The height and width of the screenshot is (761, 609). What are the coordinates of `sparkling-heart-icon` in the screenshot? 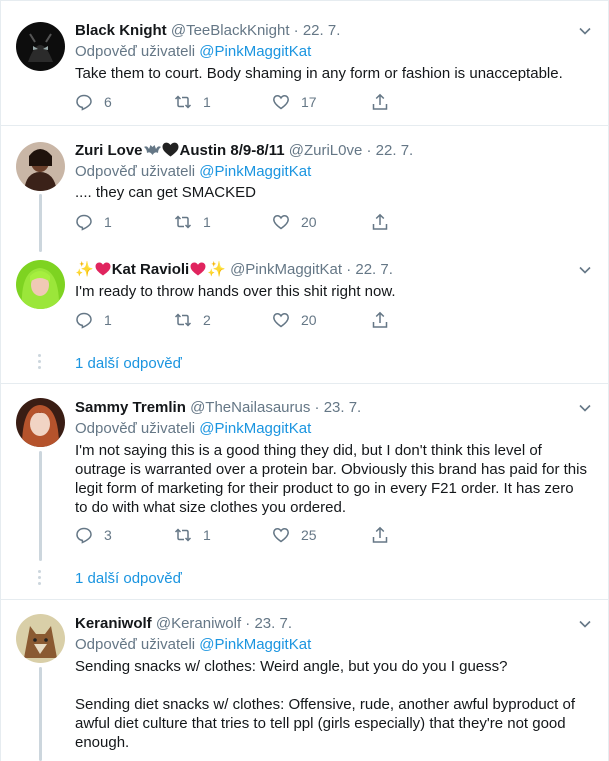 It's located at (103, 269).